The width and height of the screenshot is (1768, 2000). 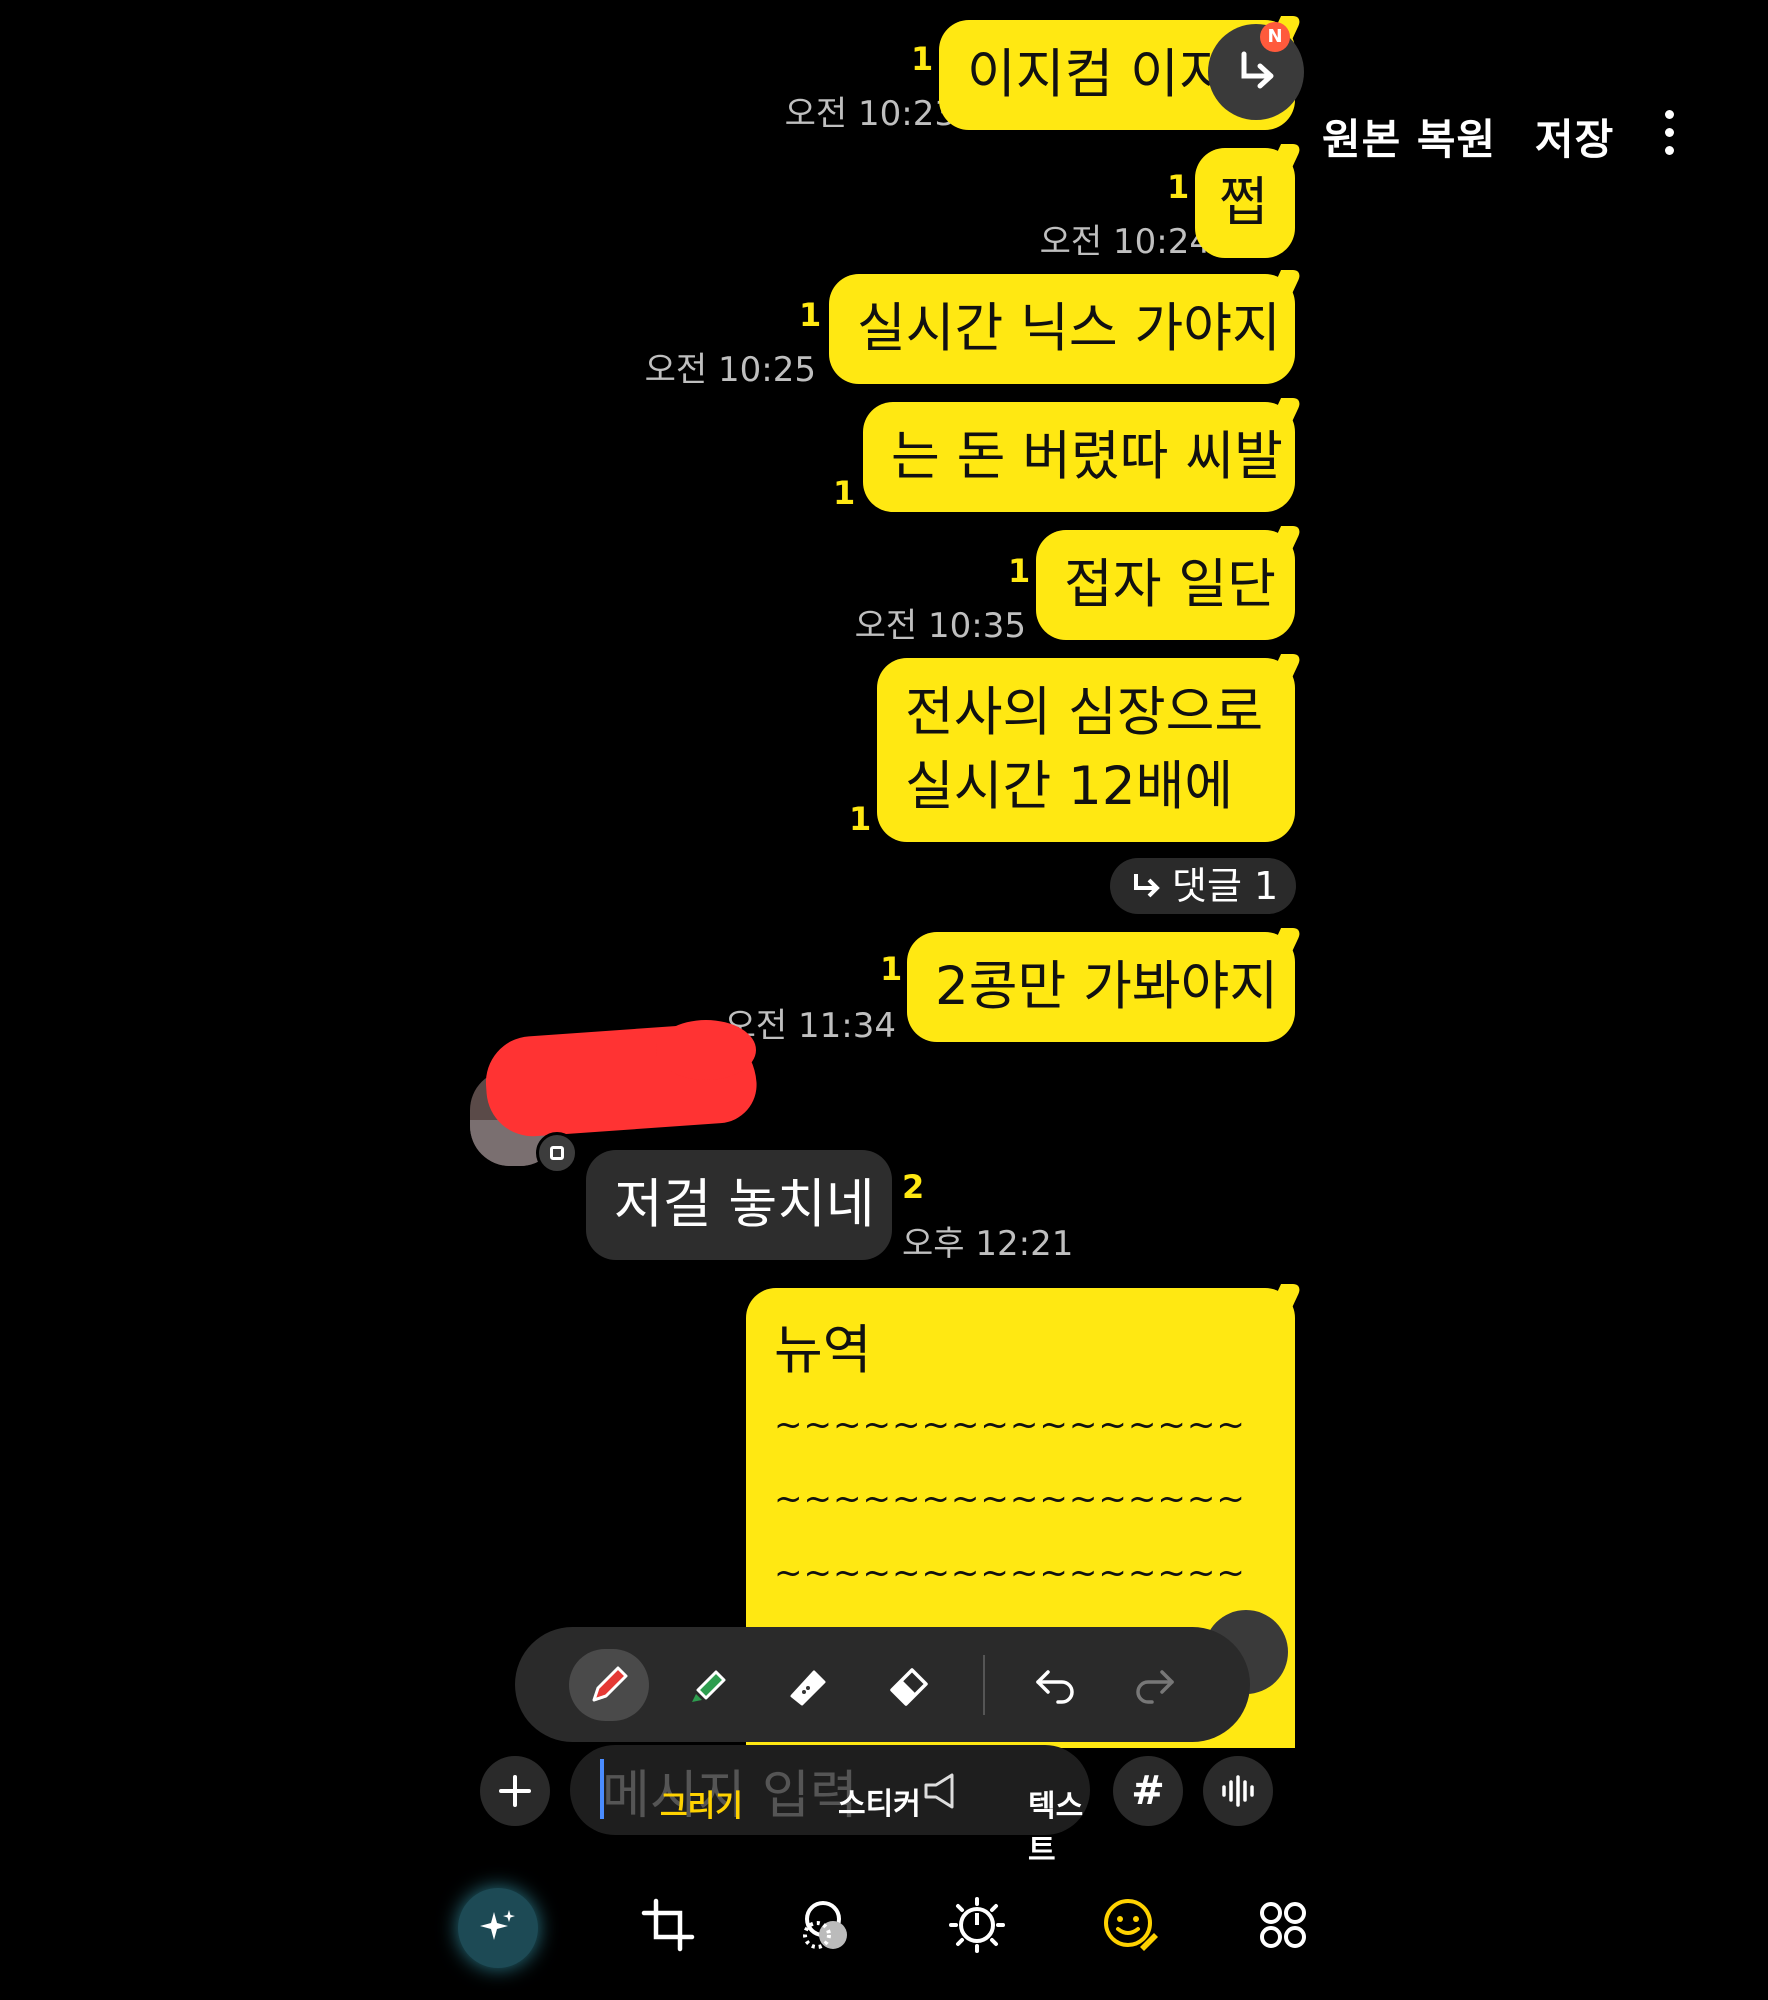 I want to click on sent-message: 실시간 닉스 가야지, so click(x=1062, y=329).